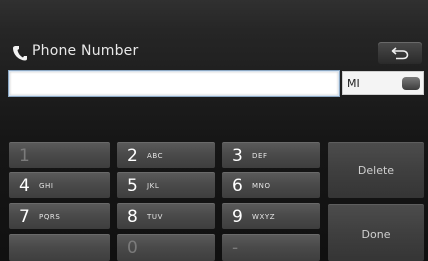 The image size is (428, 261). Describe the element at coordinates (153, 186) in the screenshot. I see `key-letters: JKL` at that location.